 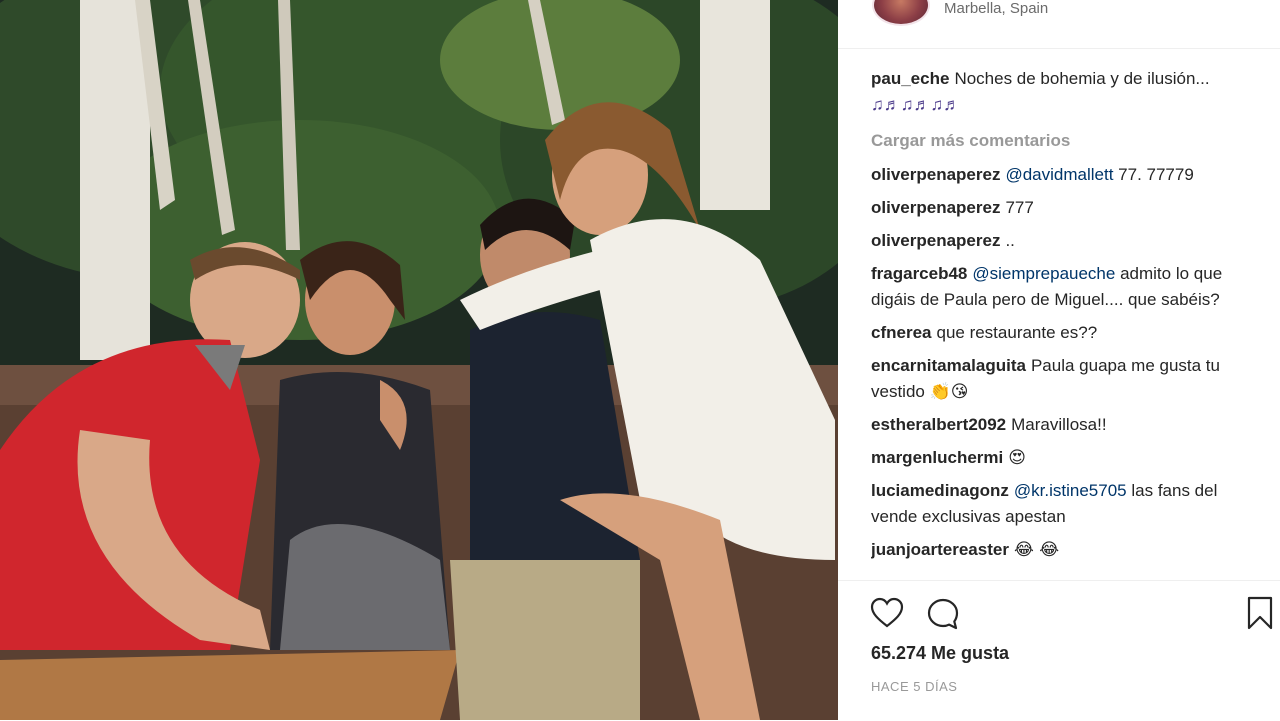 I want to click on comment-username: fragarceb48, so click(x=919, y=273).